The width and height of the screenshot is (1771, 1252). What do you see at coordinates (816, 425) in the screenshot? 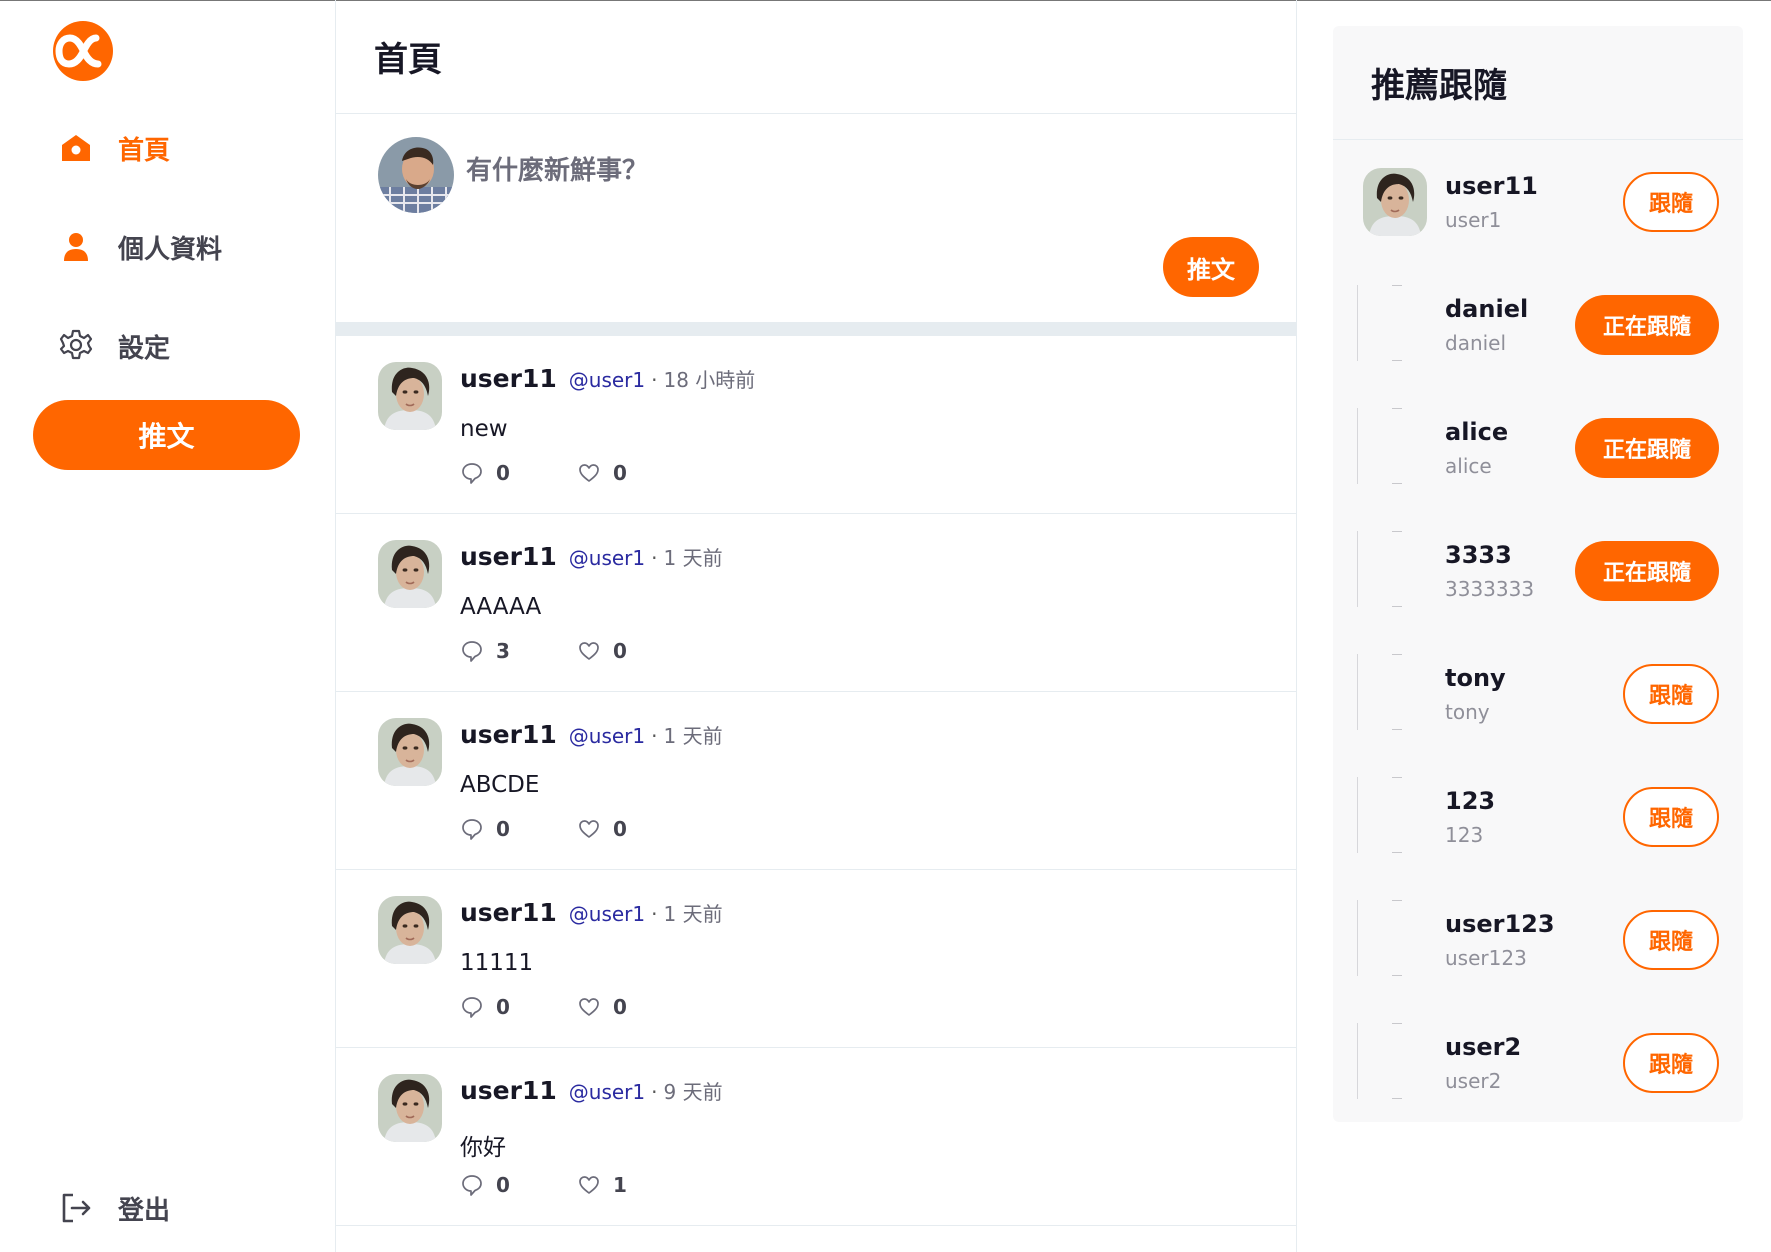
I see `tweet-item: user11 @user1 · 18 小時前 new 0 0` at bounding box center [816, 425].